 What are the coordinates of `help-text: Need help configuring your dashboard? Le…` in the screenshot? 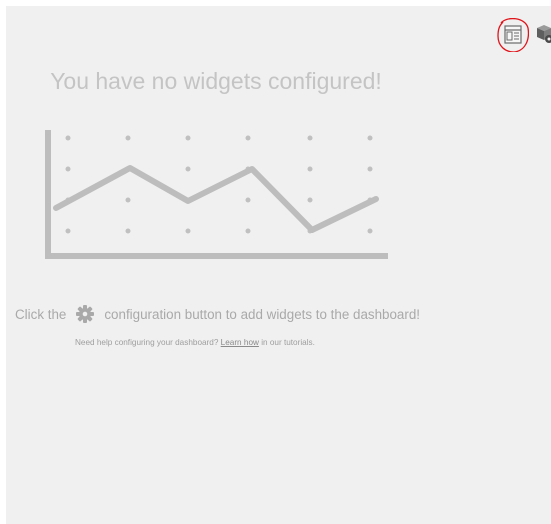 It's located at (195, 342).